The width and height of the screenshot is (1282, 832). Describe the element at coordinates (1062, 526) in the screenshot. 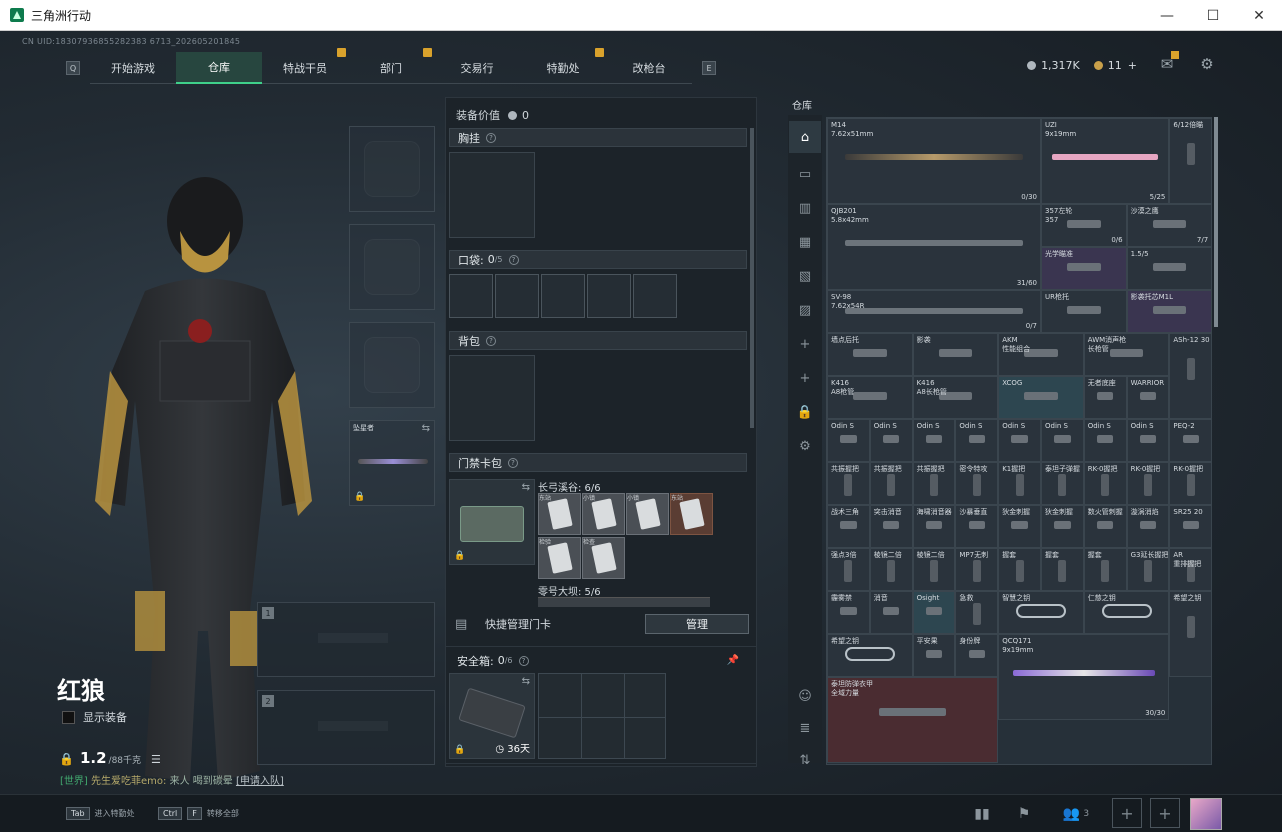

I see `stash-item: 狄金刺握` at that location.